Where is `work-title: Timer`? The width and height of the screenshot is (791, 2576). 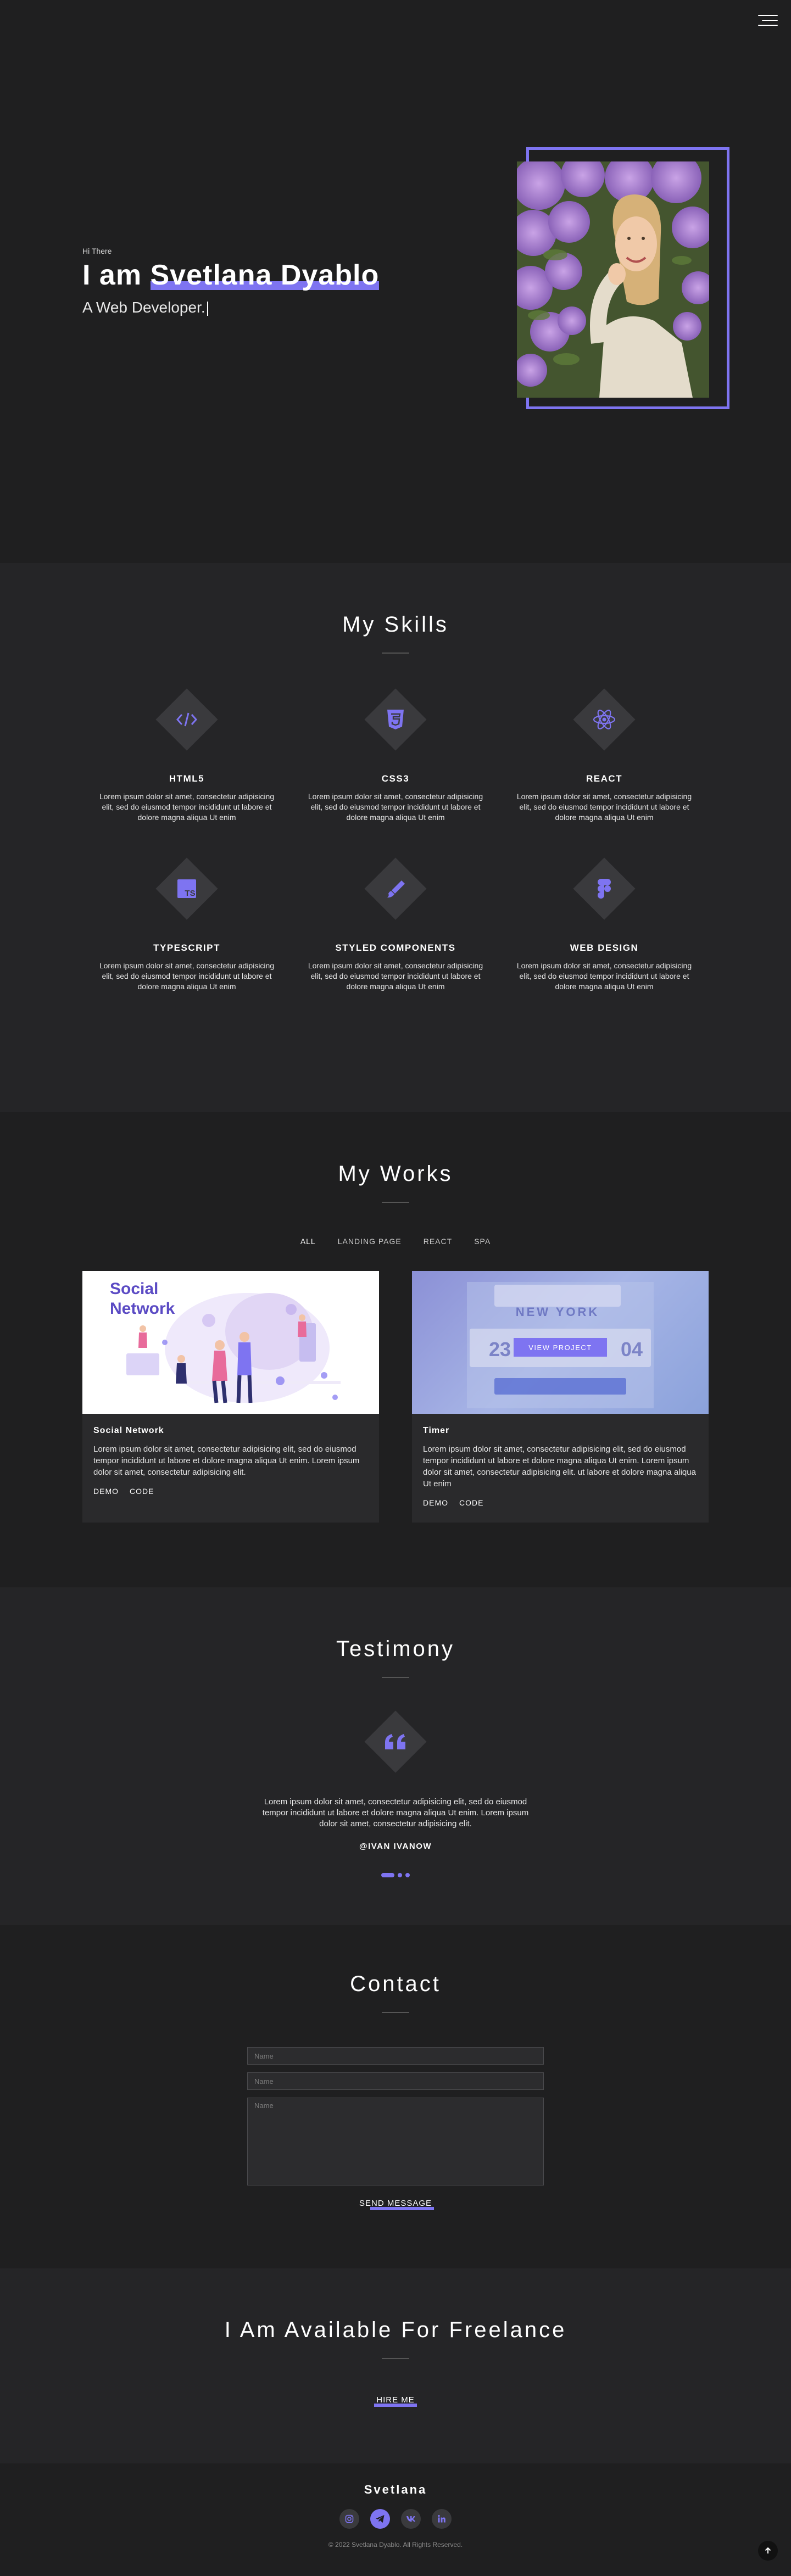
work-title: Timer is located at coordinates (437, 1430).